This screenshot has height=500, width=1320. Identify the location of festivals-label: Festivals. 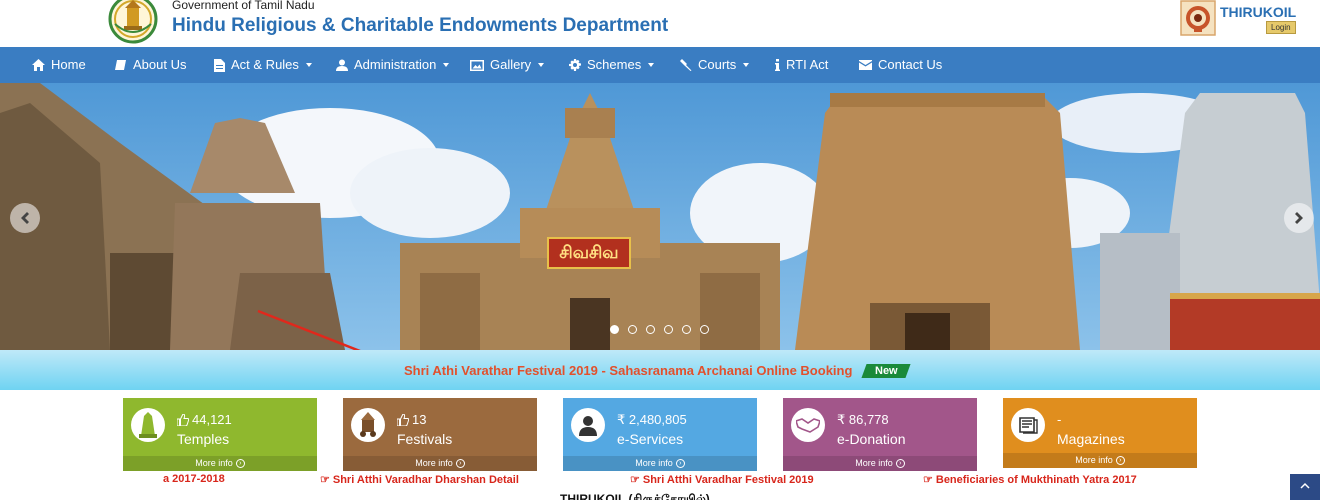
(425, 439).